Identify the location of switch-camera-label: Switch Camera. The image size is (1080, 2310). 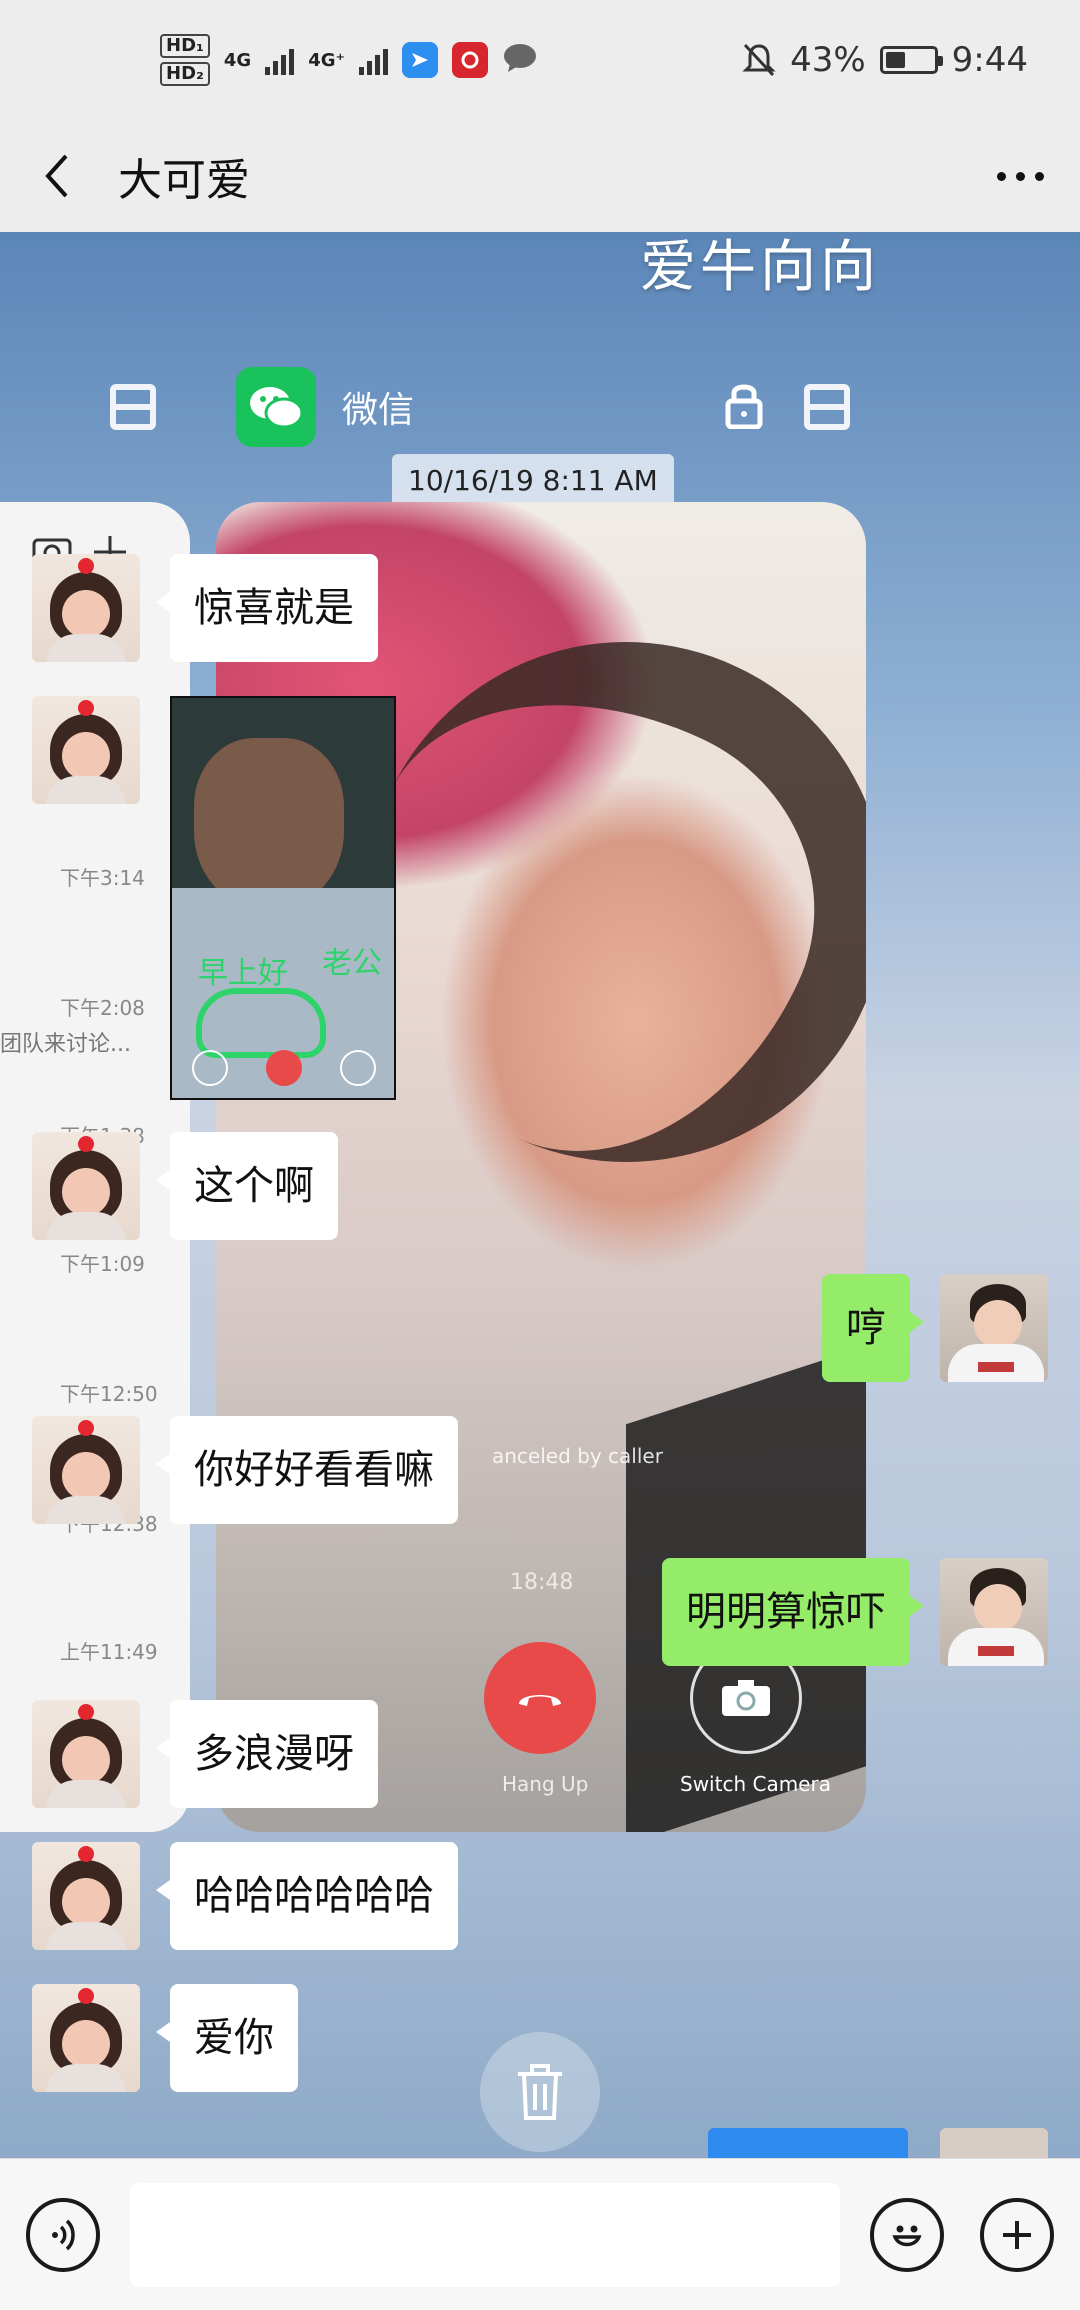
(755, 1784).